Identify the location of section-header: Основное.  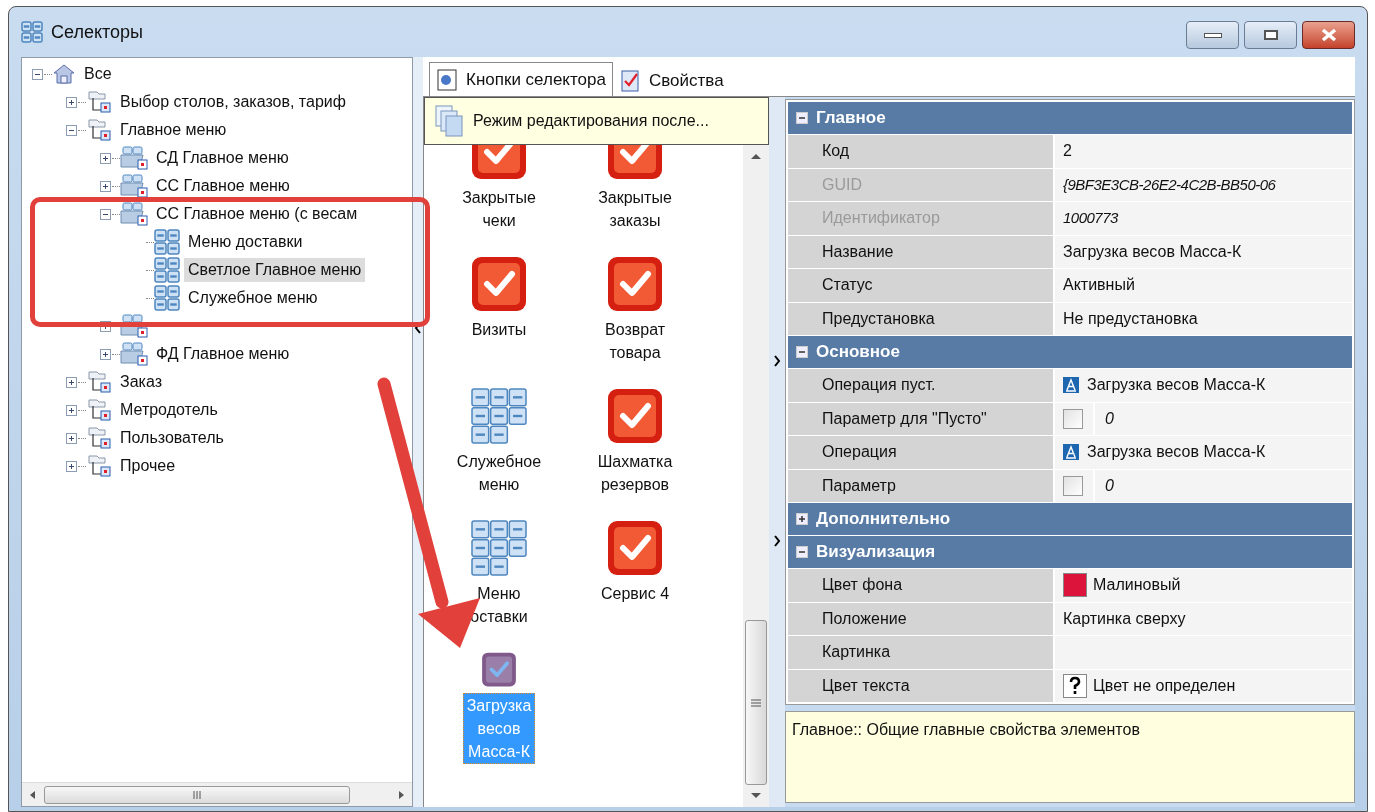
(1070, 352).